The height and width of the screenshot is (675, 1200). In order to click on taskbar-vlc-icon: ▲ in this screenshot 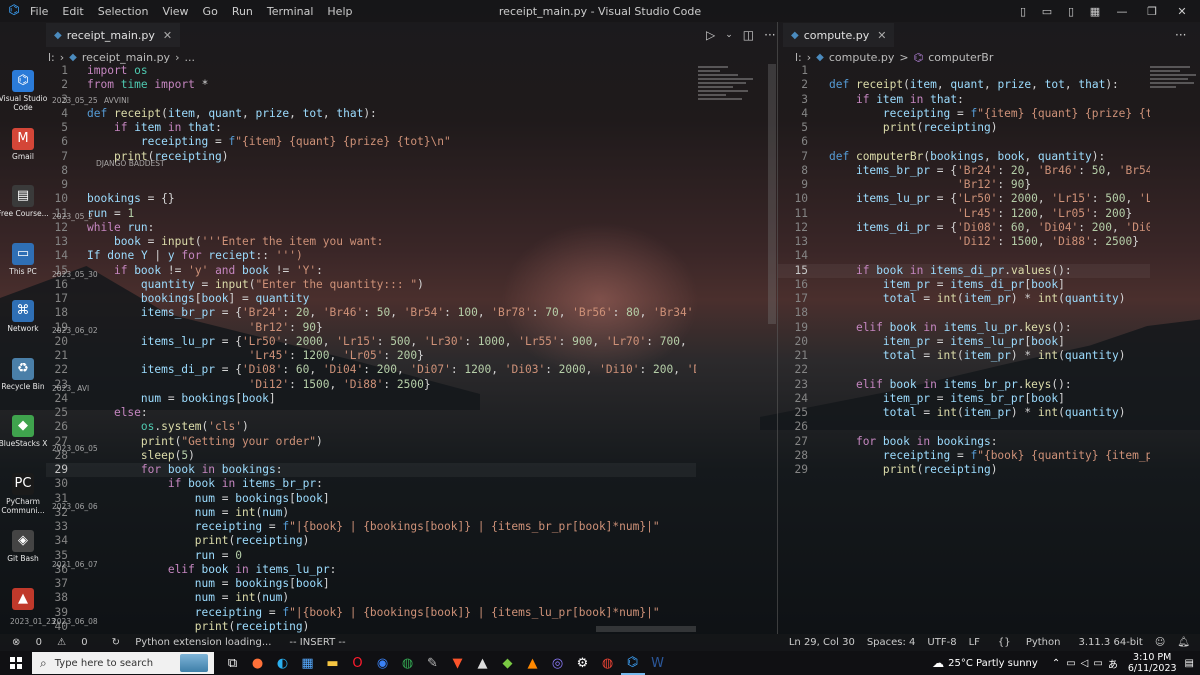, I will do `click(533, 663)`.